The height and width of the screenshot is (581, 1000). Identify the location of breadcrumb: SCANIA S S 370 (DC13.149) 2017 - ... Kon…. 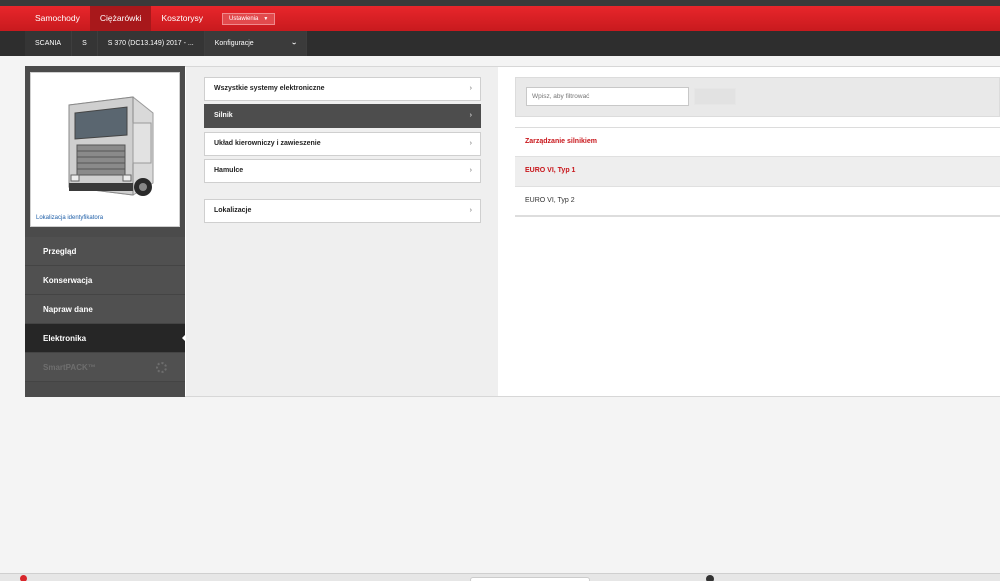
(166, 43).